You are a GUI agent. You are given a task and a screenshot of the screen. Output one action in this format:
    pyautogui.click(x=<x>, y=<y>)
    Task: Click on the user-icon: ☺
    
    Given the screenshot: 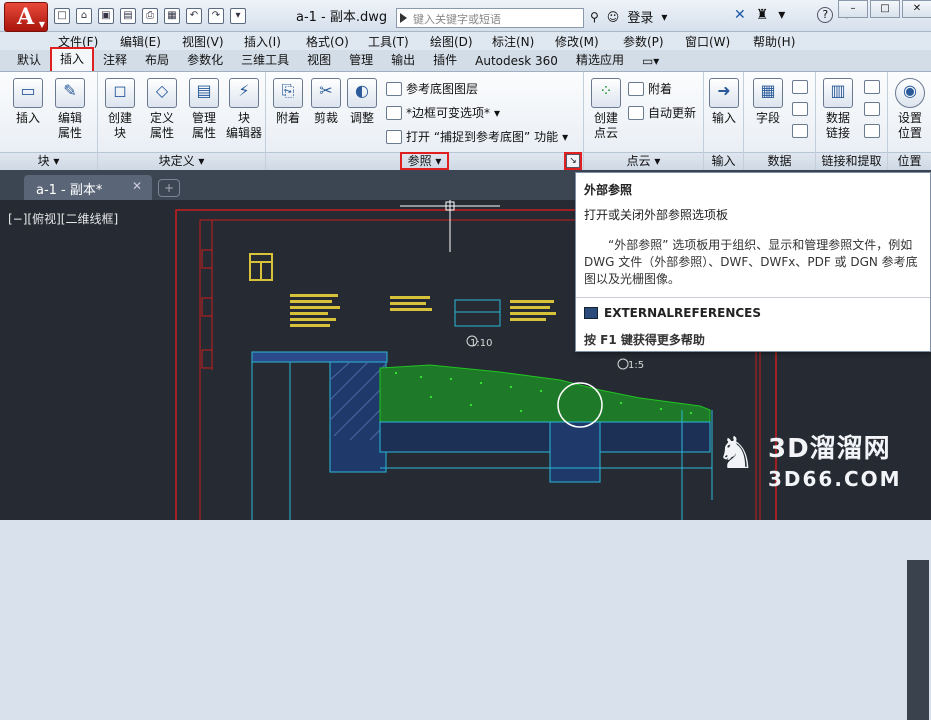 What is the action you would take?
    pyautogui.click(x=613, y=17)
    